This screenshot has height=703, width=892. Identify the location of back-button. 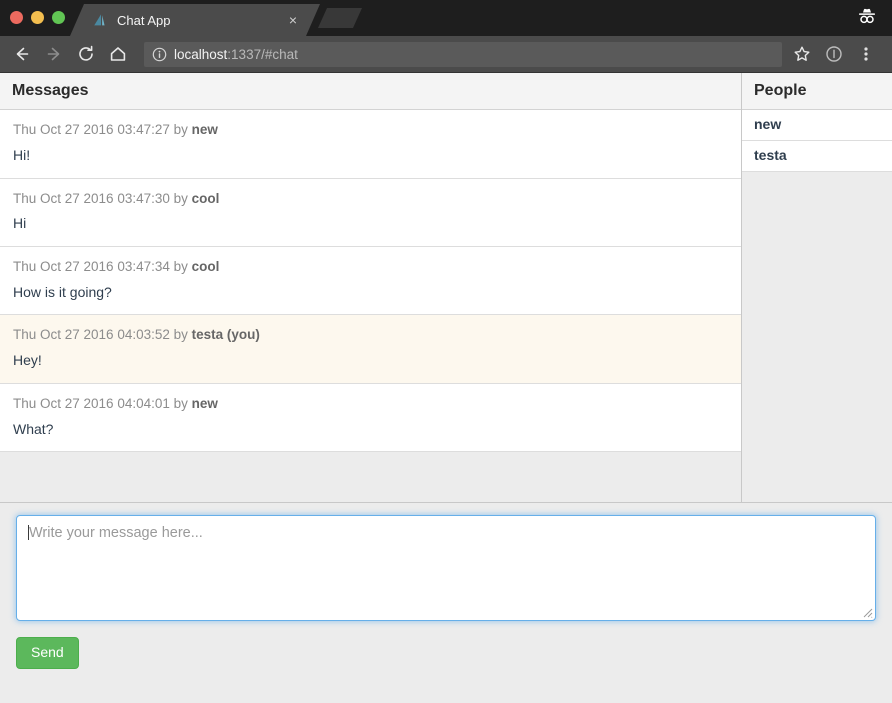
(22, 54).